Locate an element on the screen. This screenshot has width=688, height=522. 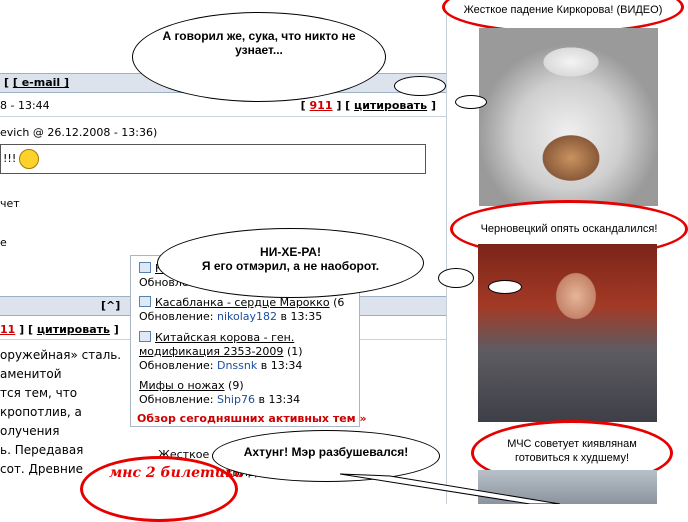
email-link: [ [ e-mail ] is located at coordinates (36, 82).